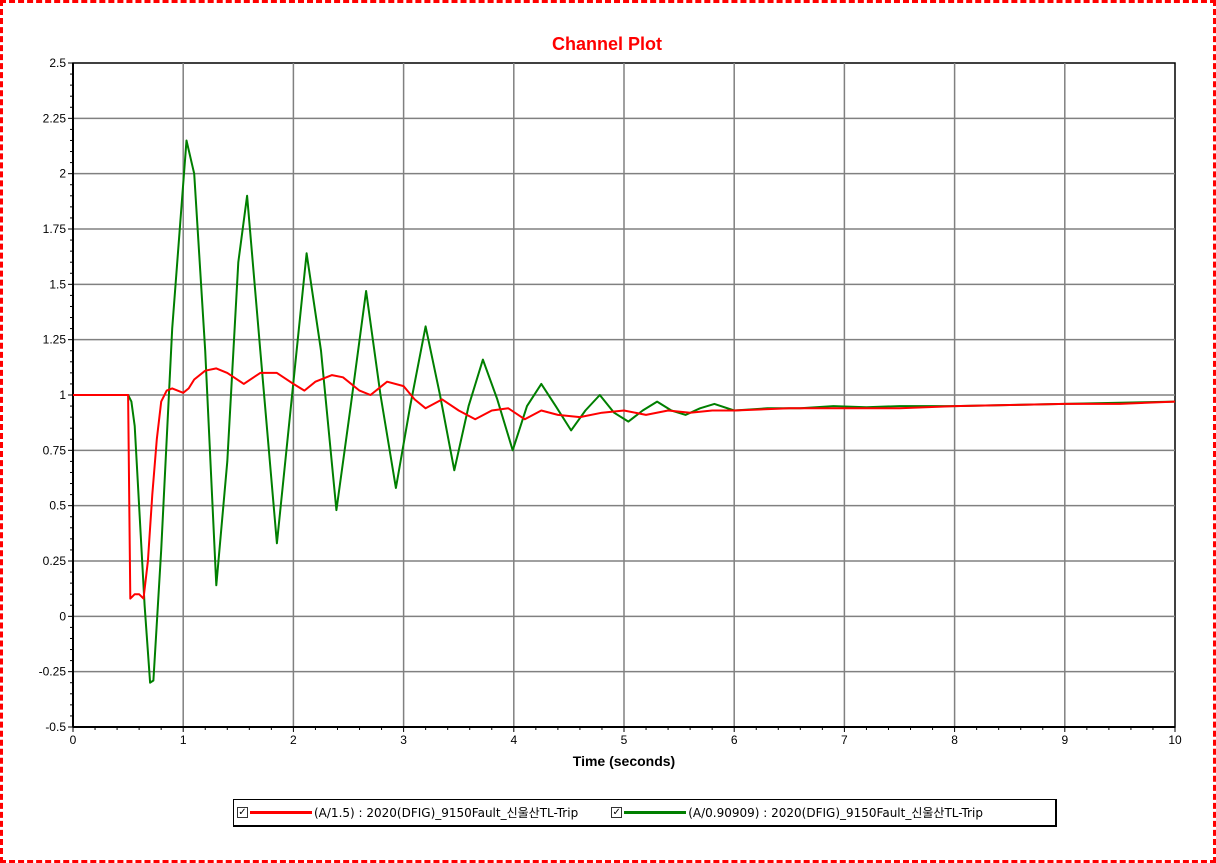 The width and height of the screenshot is (1216, 863). Describe the element at coordinates (242, 812) in the screenshot. I see `legend-checkbox-series-1: ✓` at that location.